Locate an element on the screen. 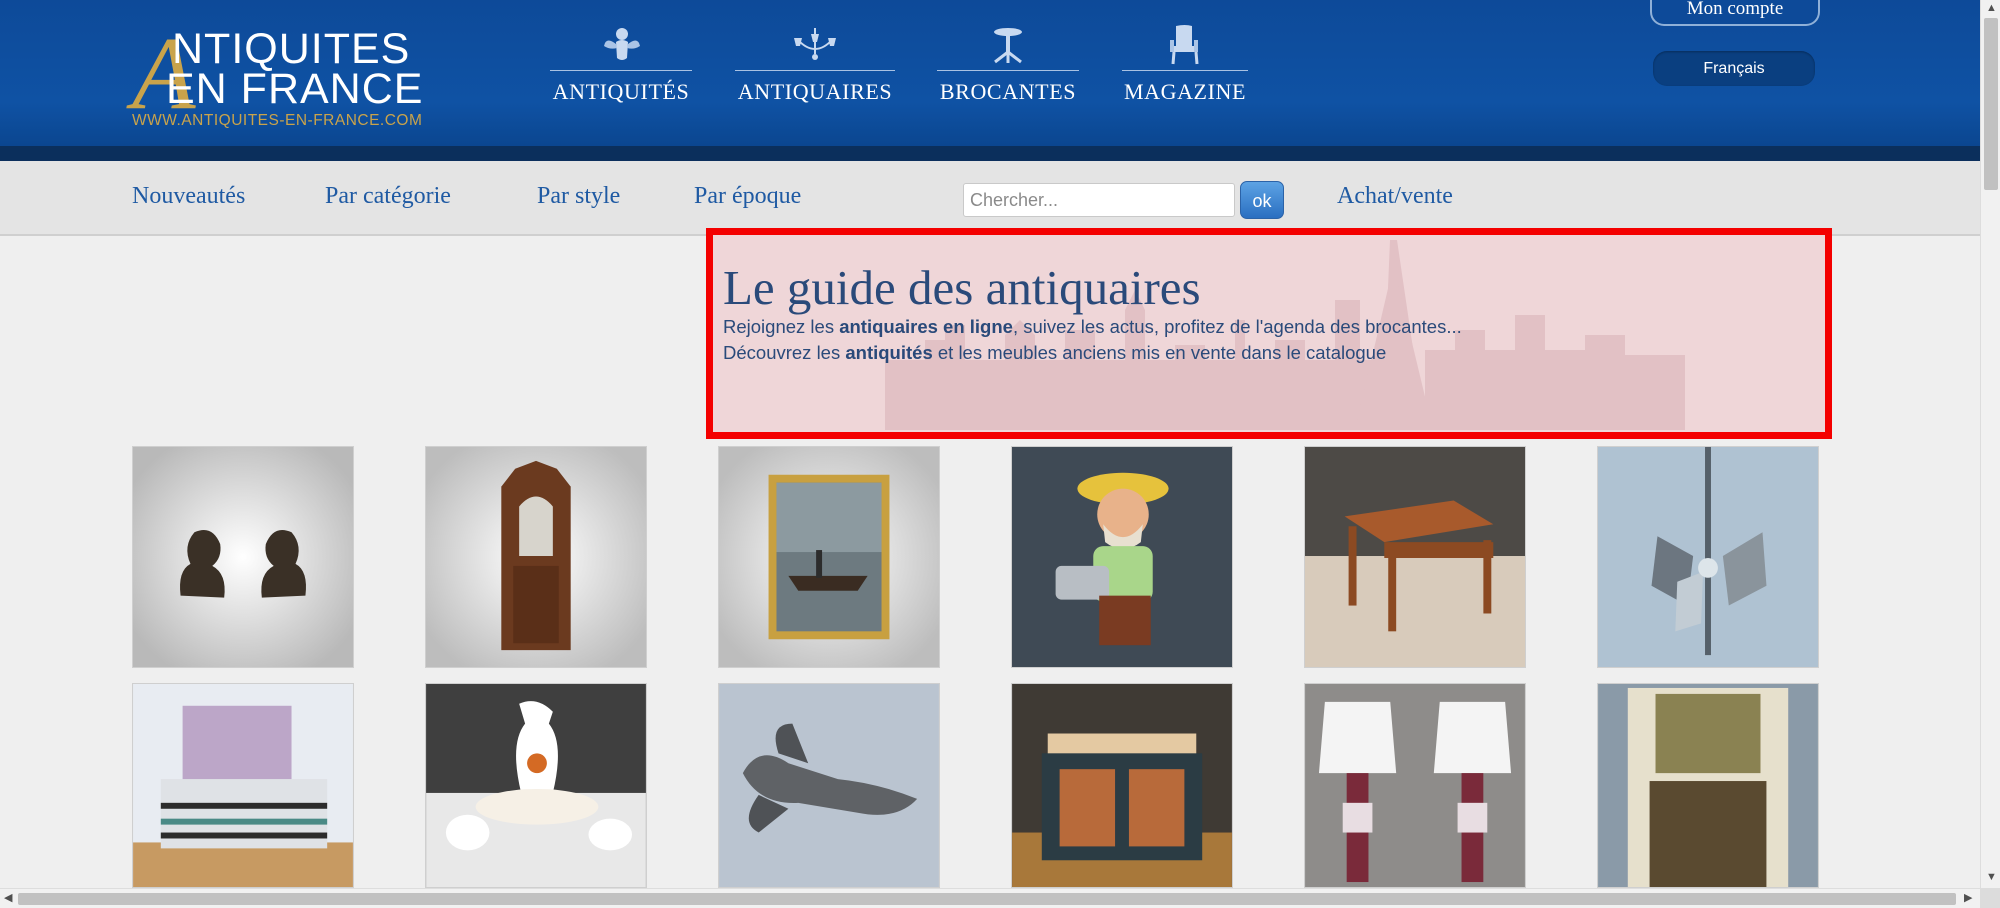 This screenshot has width=2000, height=908. product-thumb-gardener-figurine is located at coordinates (1122, 557).